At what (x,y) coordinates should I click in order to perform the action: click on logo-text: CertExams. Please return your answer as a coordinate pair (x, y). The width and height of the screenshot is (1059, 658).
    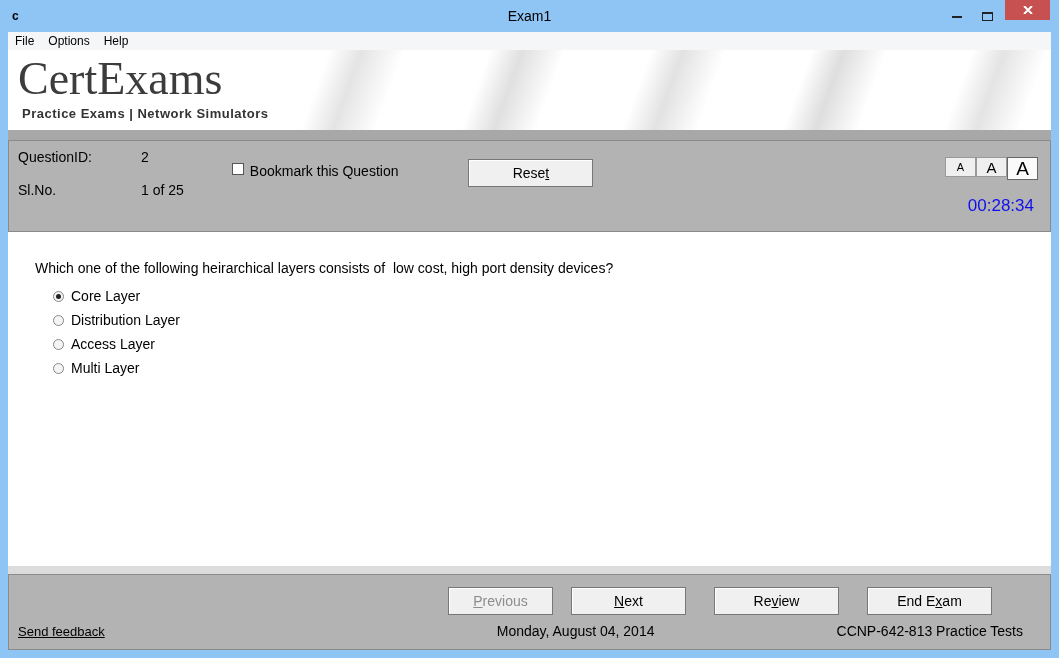
    Looking at the image, I should click on (120, 79).